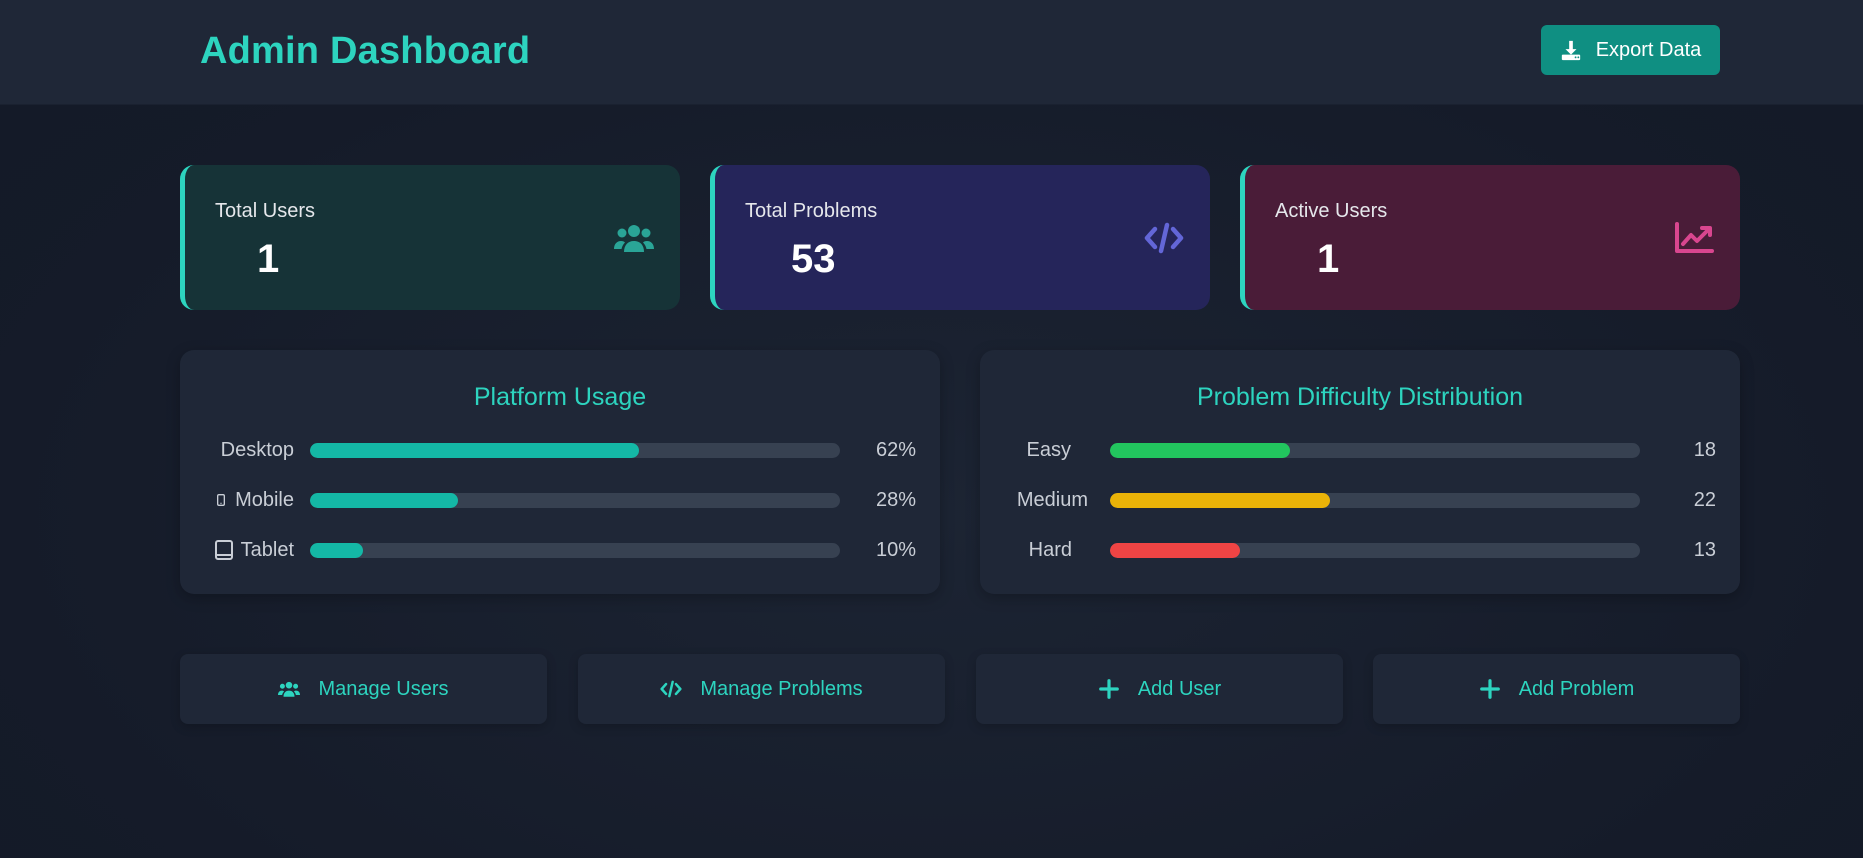 The width and height of the screenshot is (1863, 858). What do you see at coordinates (1331, 211) in the screenshot?
I see `stat-label: Active Users` at bounding box center [1331, 211].